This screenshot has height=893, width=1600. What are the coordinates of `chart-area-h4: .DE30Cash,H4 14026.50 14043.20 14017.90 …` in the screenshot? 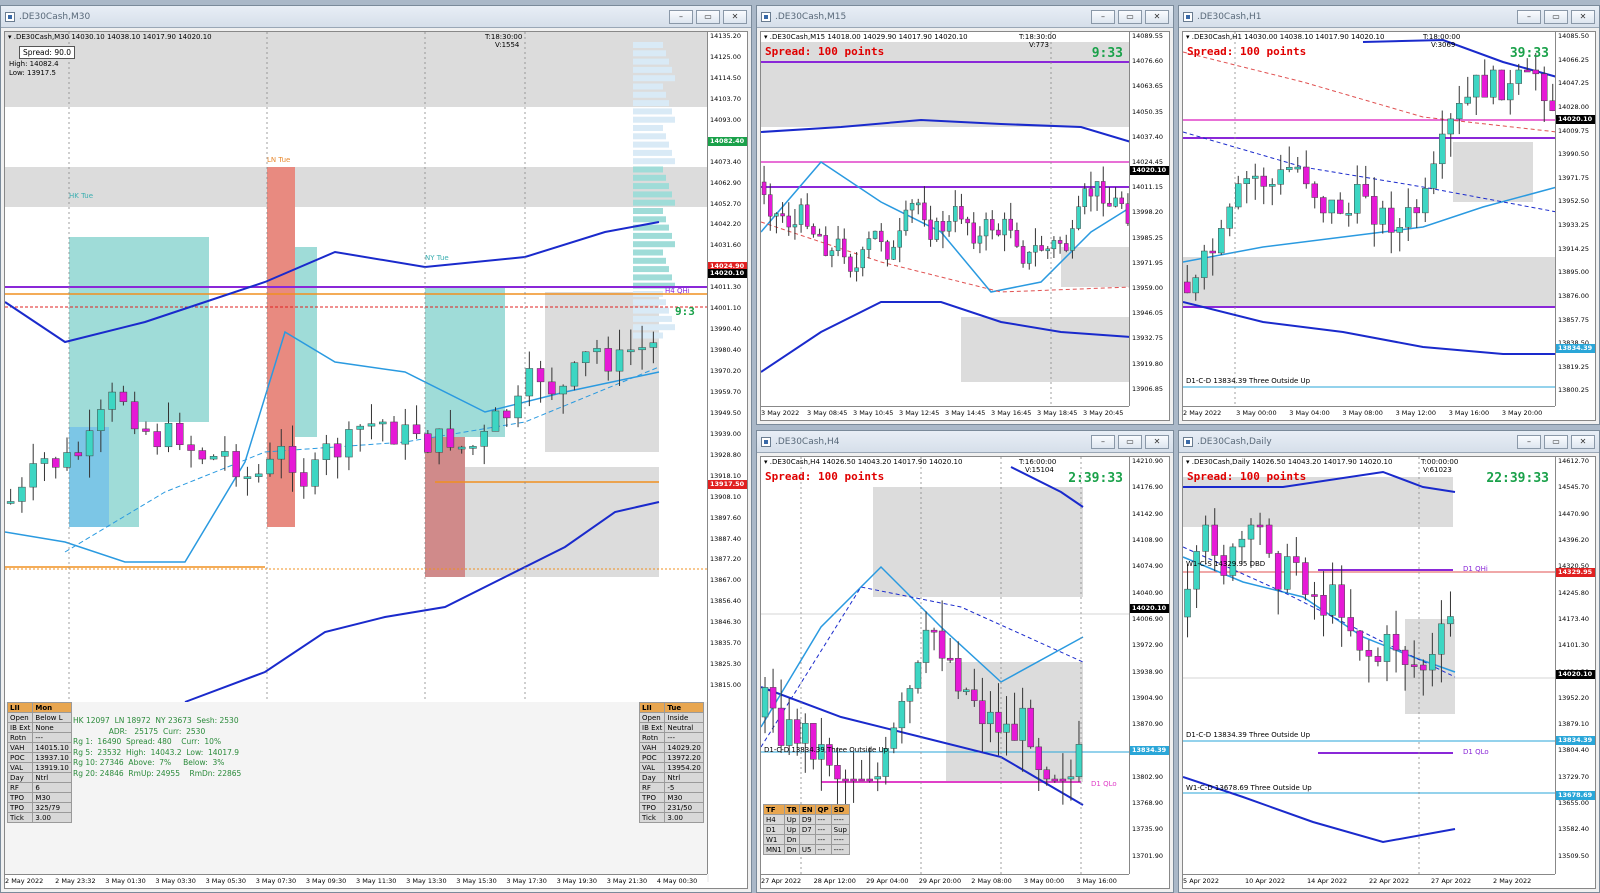 It's located at (965, 672).